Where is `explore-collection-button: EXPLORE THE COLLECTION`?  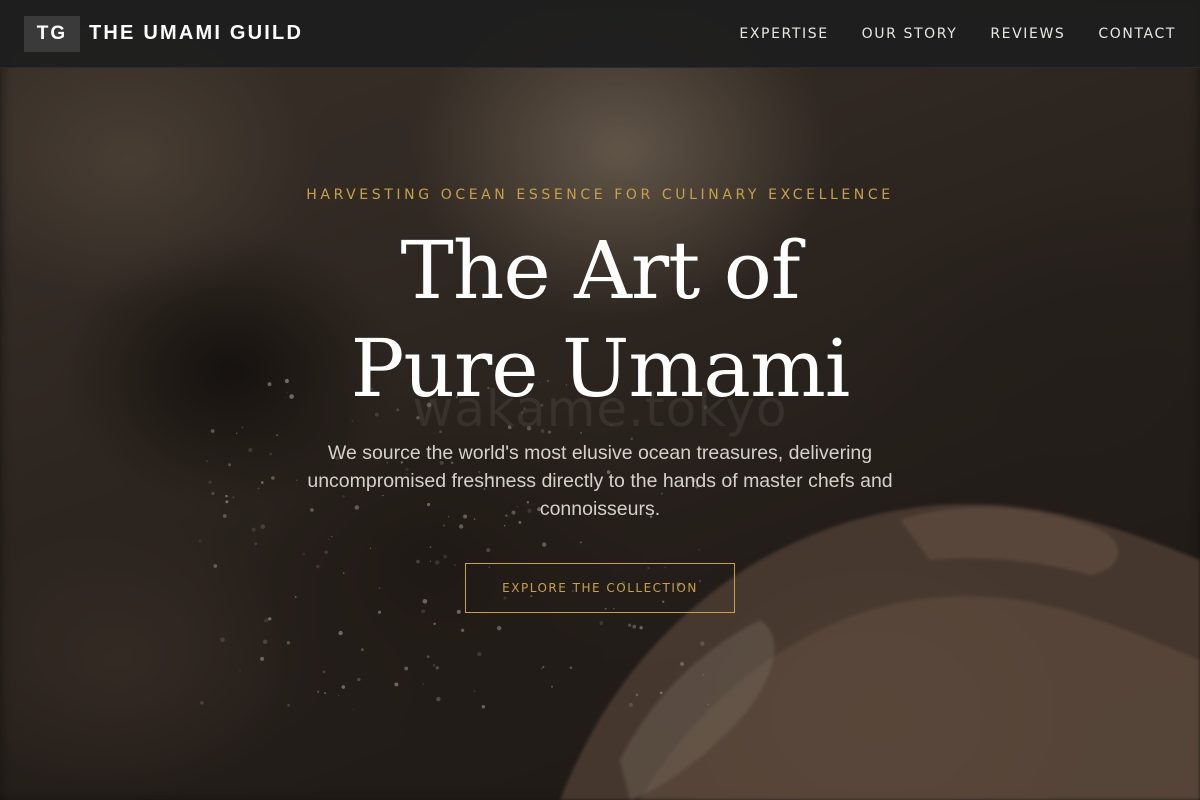
explore-collection-button: EXPLORE THE COLLECTION is located at coordinates (600, 588).